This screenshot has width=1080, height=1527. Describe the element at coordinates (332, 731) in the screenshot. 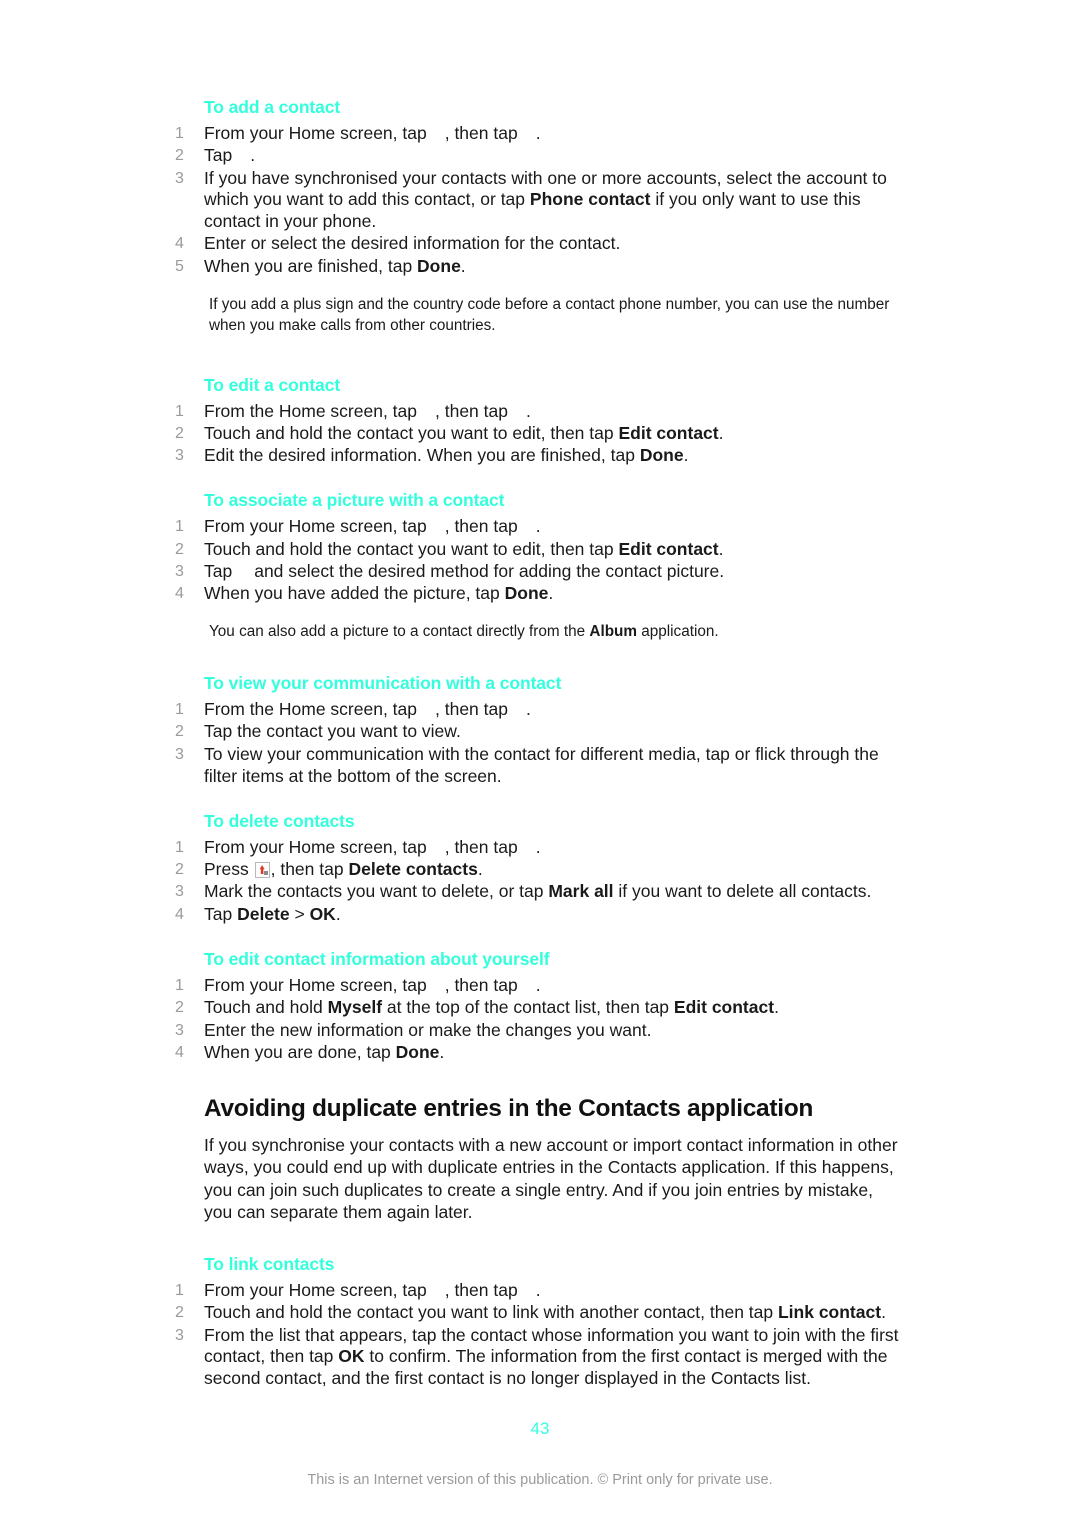

I see `step-text: Tap the contact you want to view.` at that location.